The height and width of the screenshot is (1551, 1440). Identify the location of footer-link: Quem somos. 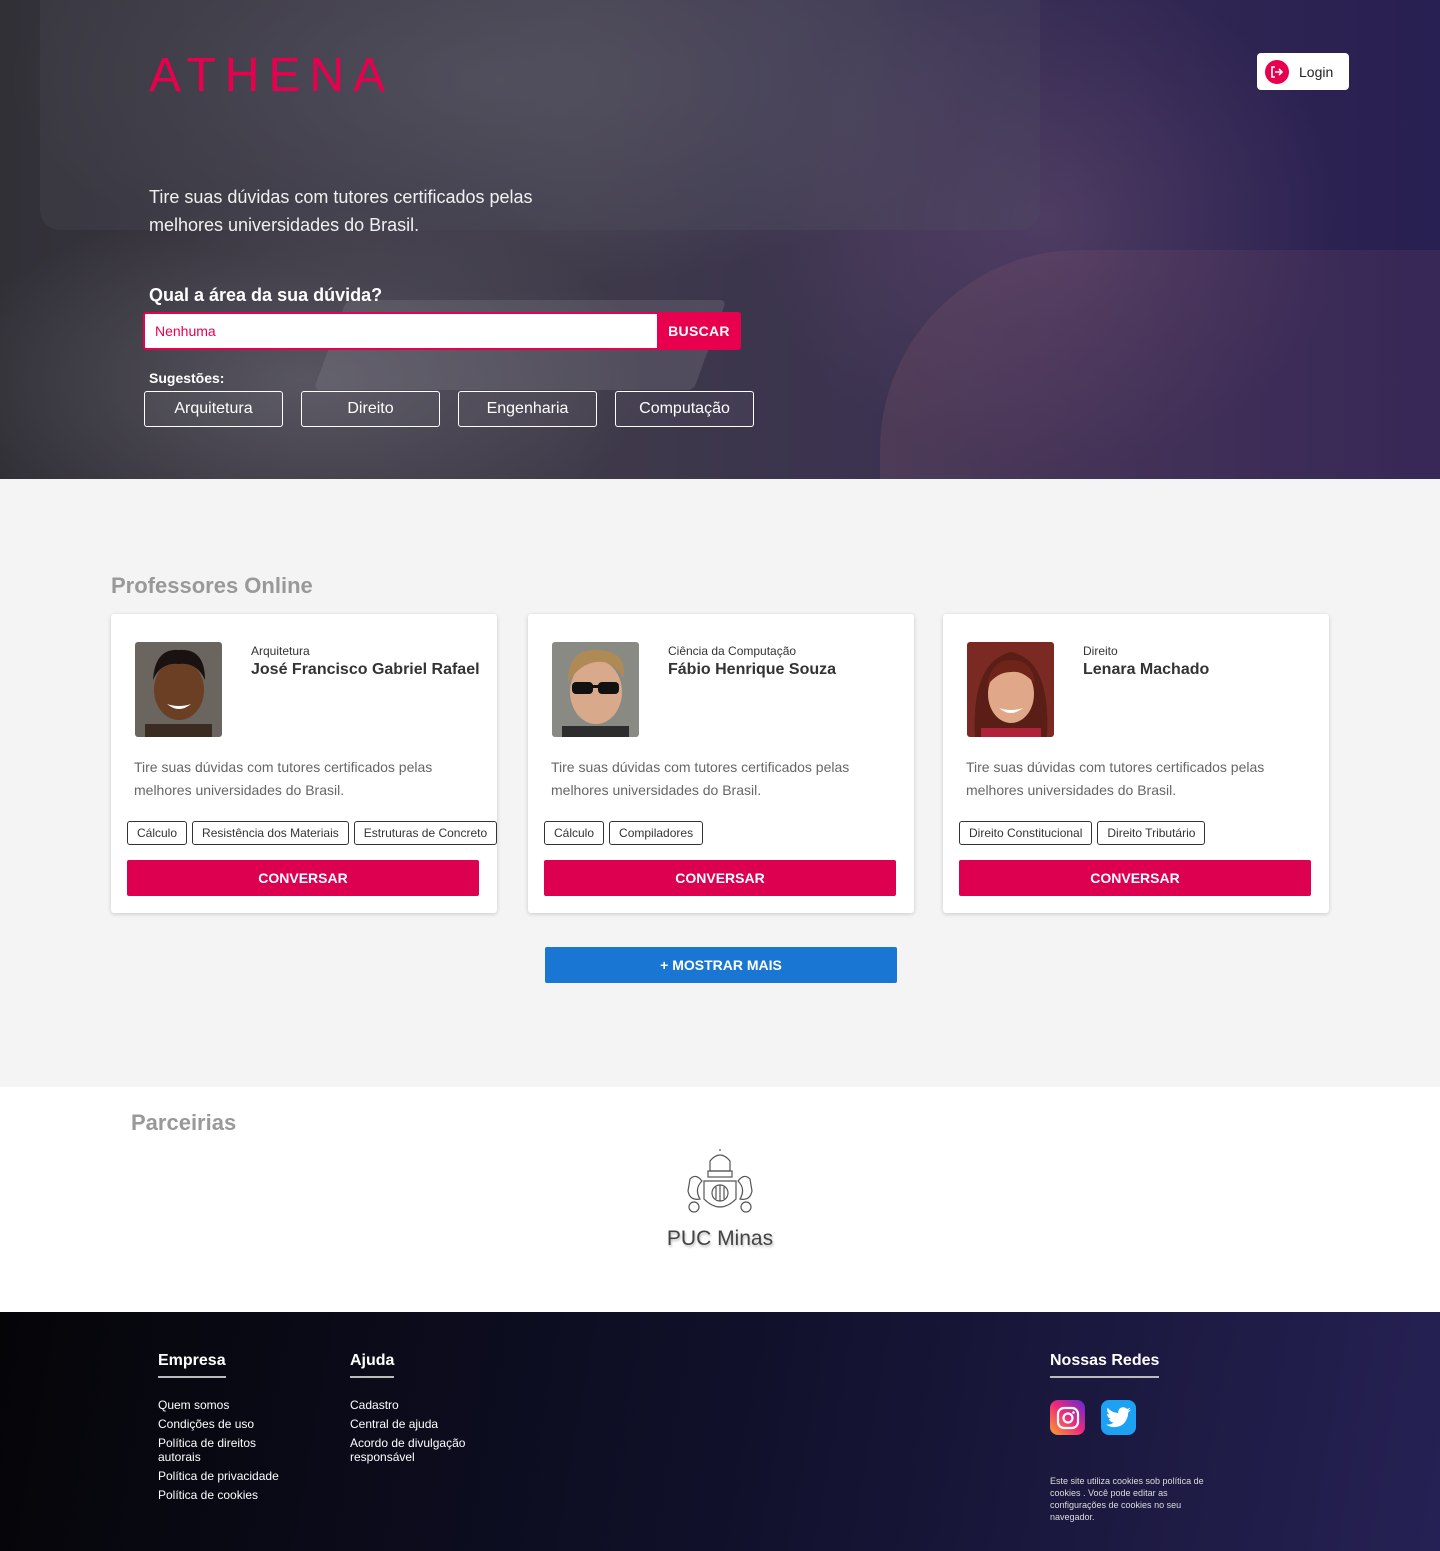
(218, 1405).